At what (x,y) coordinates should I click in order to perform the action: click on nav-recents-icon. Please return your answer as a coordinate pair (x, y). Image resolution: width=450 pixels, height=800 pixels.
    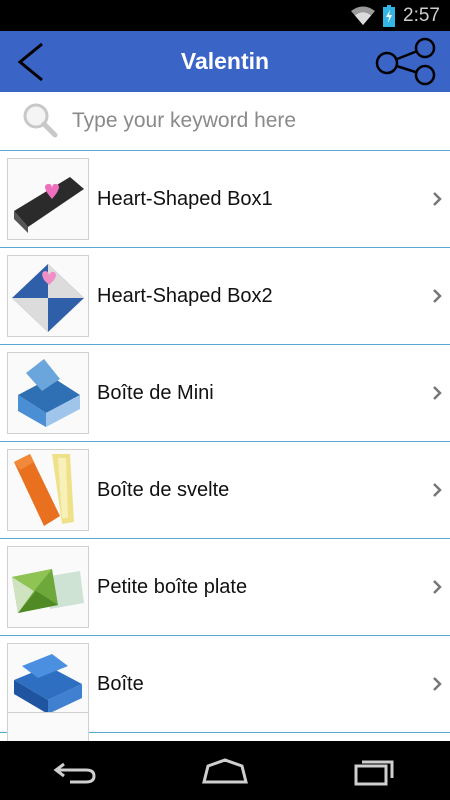
    Looking at the image, I should click on (375, 771).